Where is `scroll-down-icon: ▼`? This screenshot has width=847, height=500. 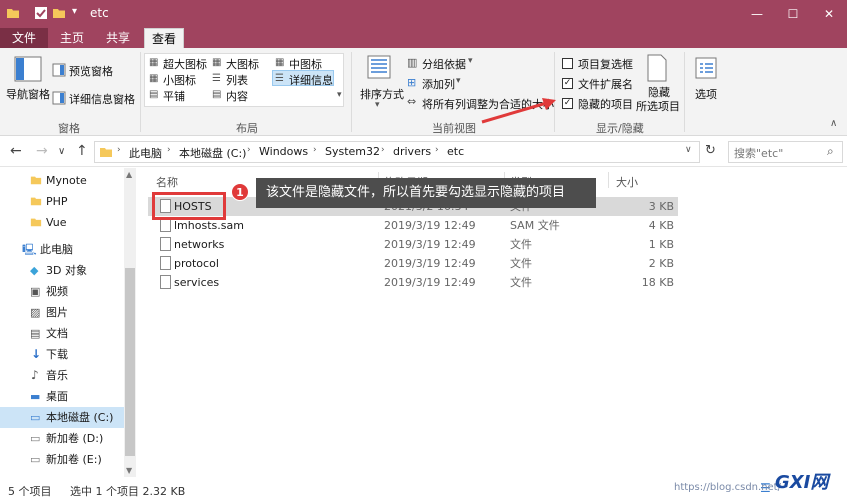 scroll-down-icon: ▼ is located at coordinates (129, 470).